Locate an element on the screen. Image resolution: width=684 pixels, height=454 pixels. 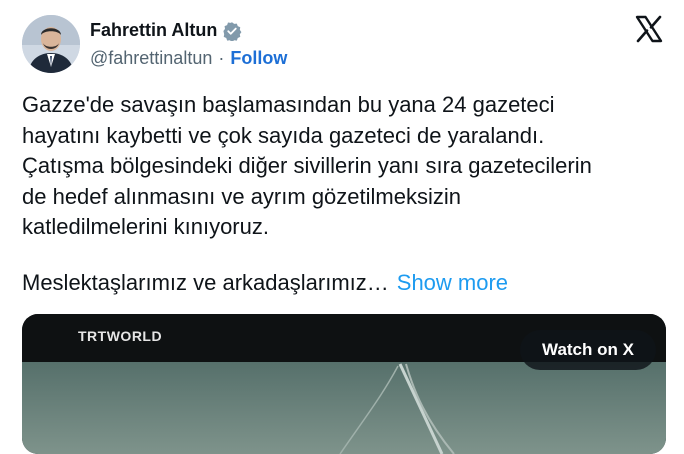
author-handle: @fahrettinaltun is located at coordinates (151, 58).